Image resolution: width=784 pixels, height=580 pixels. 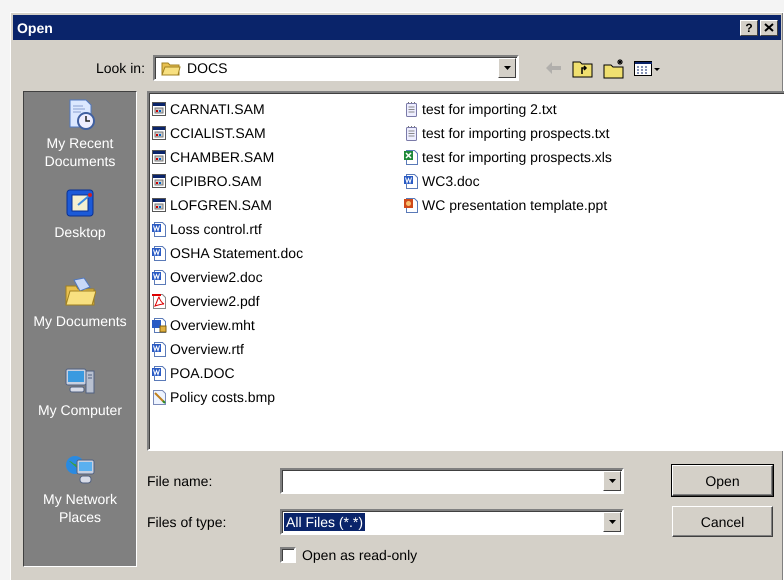 I want to click on help-button: ?, so click(x=749, y=28).